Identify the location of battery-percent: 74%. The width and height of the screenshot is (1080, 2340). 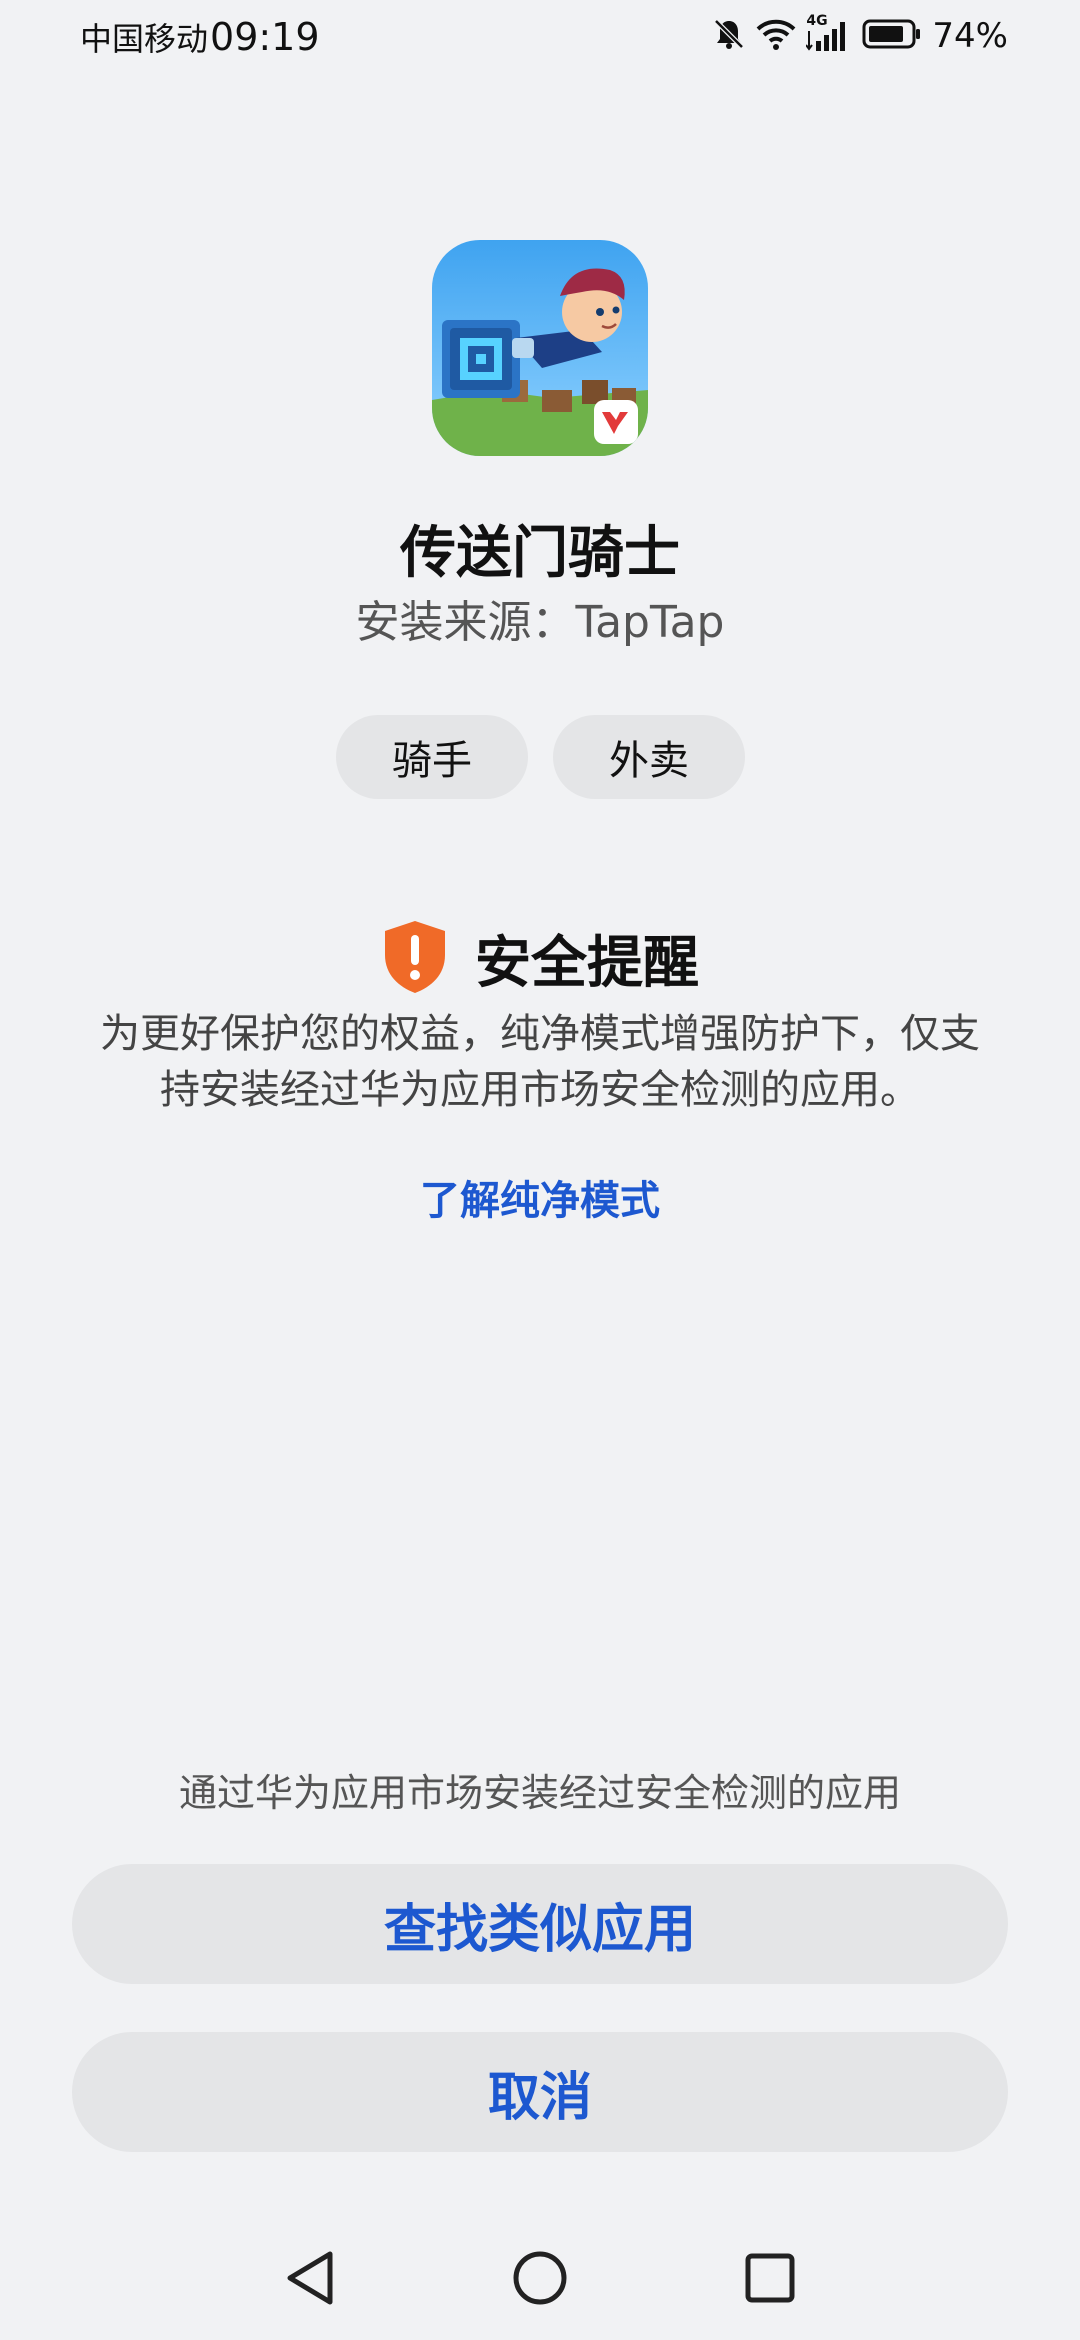
(970, 36).